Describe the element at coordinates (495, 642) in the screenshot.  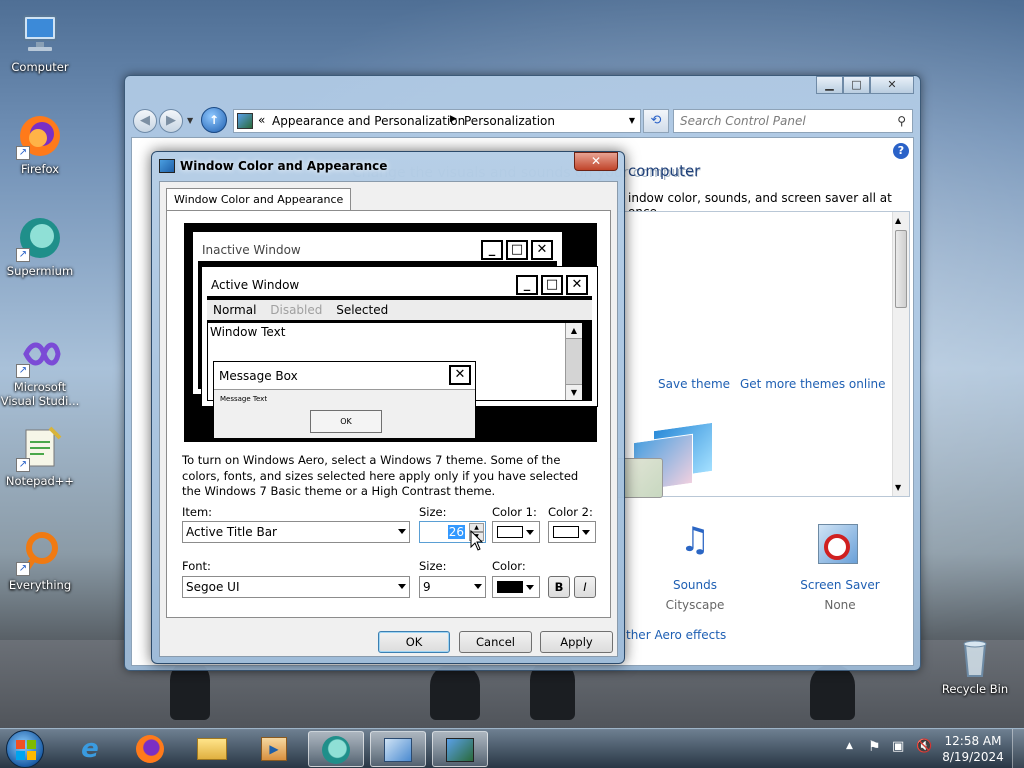
I see `cancel-button: Cancel` at that location.